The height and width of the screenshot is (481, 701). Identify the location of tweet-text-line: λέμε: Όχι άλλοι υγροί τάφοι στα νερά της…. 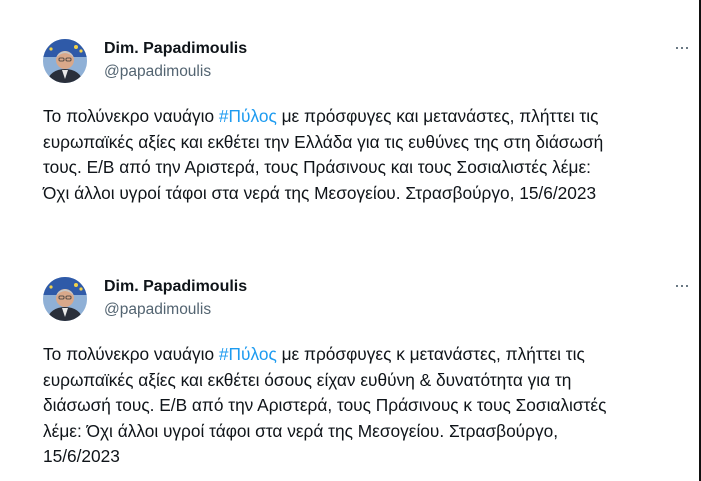
(301, 430).